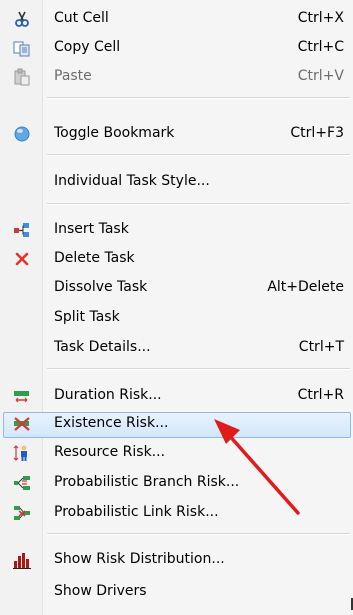 This screenshot has width=353, height=615. I want to click on menu-item-shortcut: Ctrl+C, so click(320, 47).